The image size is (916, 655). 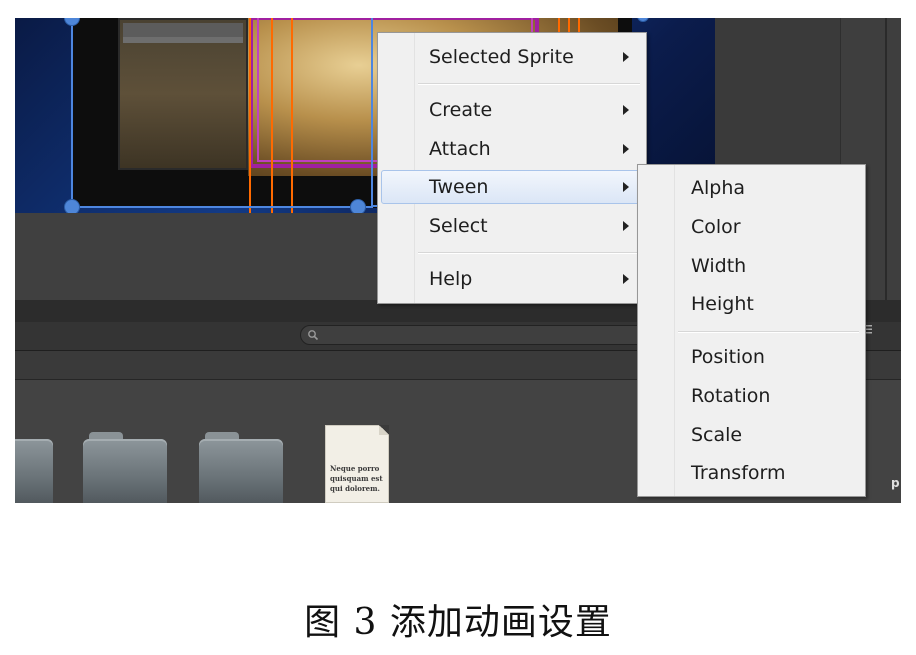 I want to click on submenu-item-position: Position, so click(x=751, y=357).